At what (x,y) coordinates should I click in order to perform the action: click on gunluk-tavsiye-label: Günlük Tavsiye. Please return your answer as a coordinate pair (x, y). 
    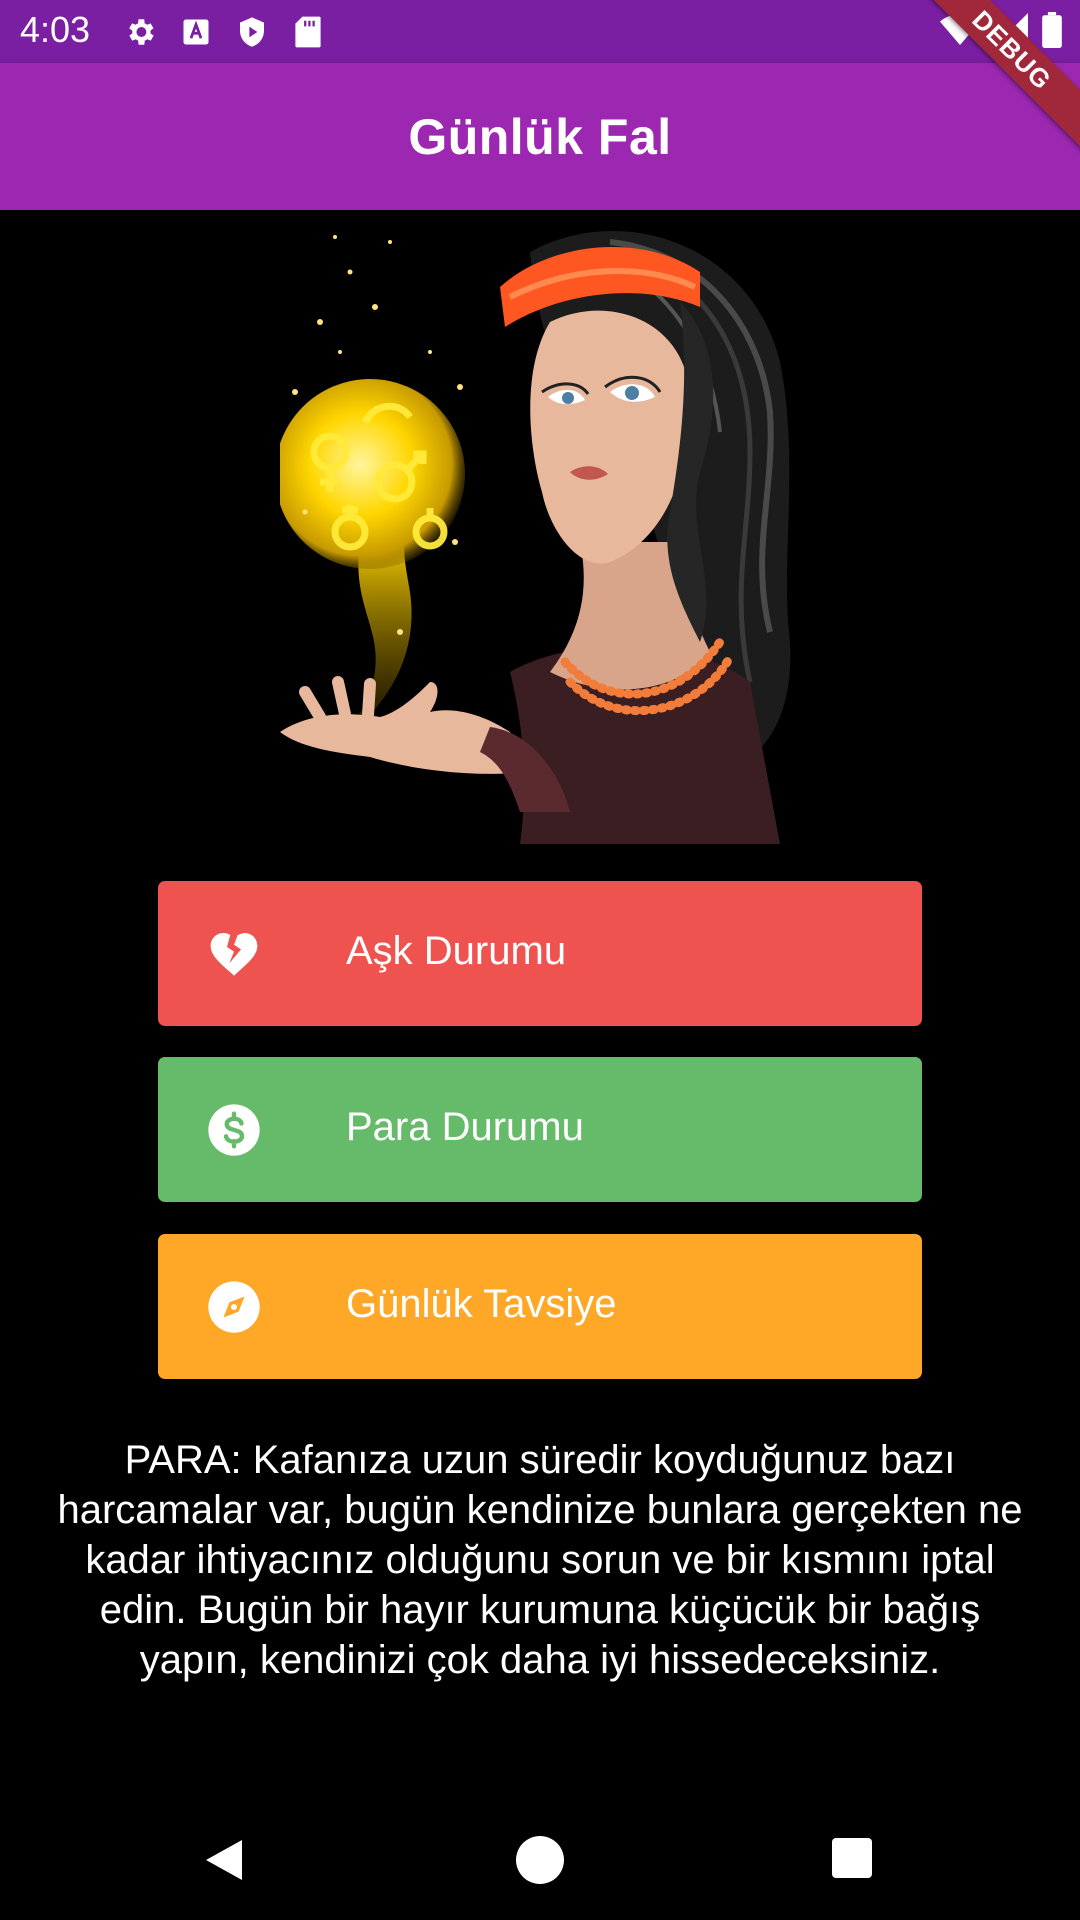
    Looking at the image, I should click on (481, 1304).